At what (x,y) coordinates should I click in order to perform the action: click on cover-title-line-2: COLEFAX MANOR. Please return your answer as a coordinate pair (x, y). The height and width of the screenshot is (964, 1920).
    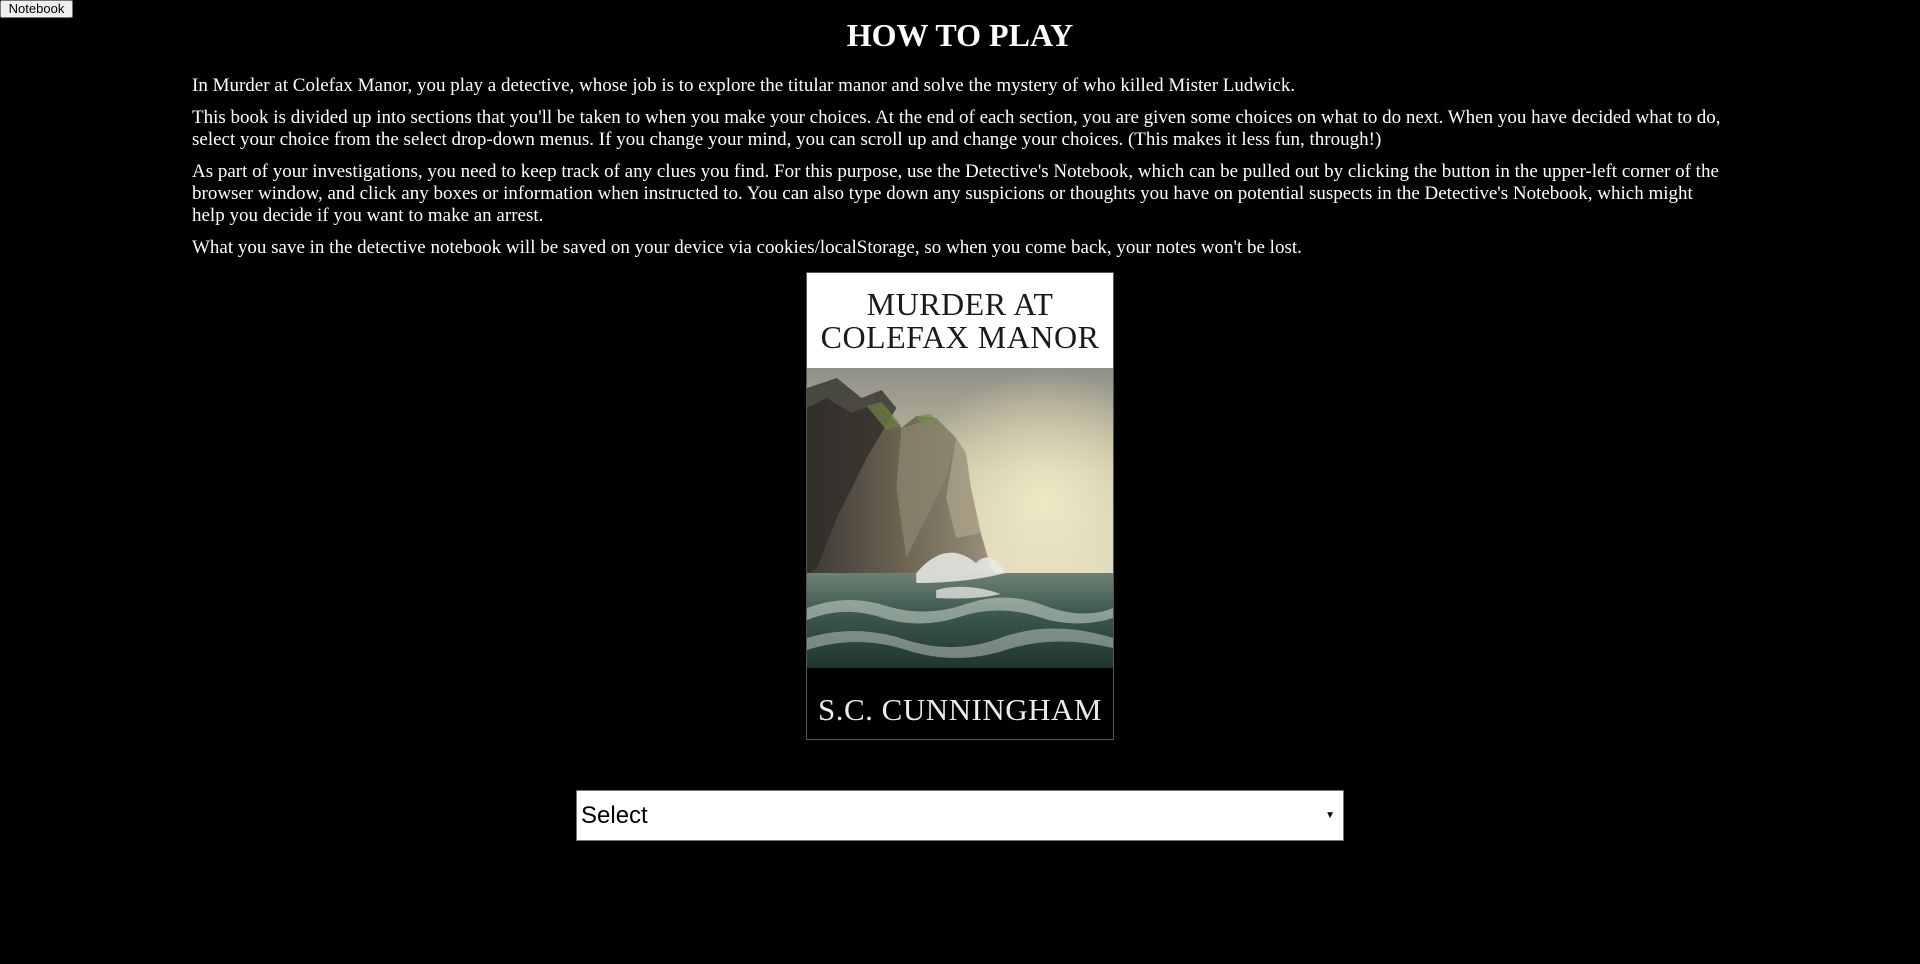
    Looking at the image, I should click on (960, 337).